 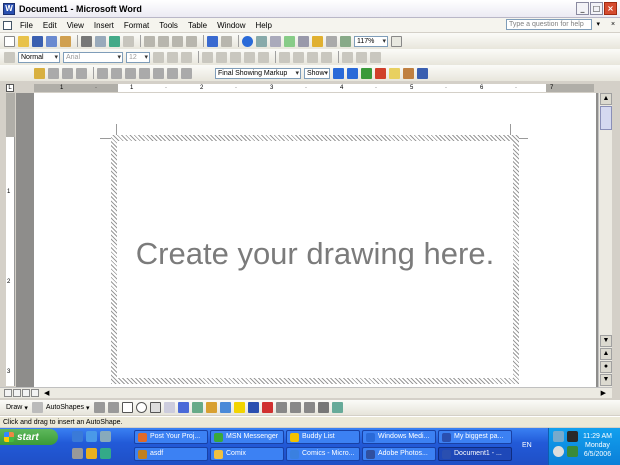 What do you see at coordinates (197, 407) in the screenshot?
I see `diagram-icon` at bounding box center [197, 407].